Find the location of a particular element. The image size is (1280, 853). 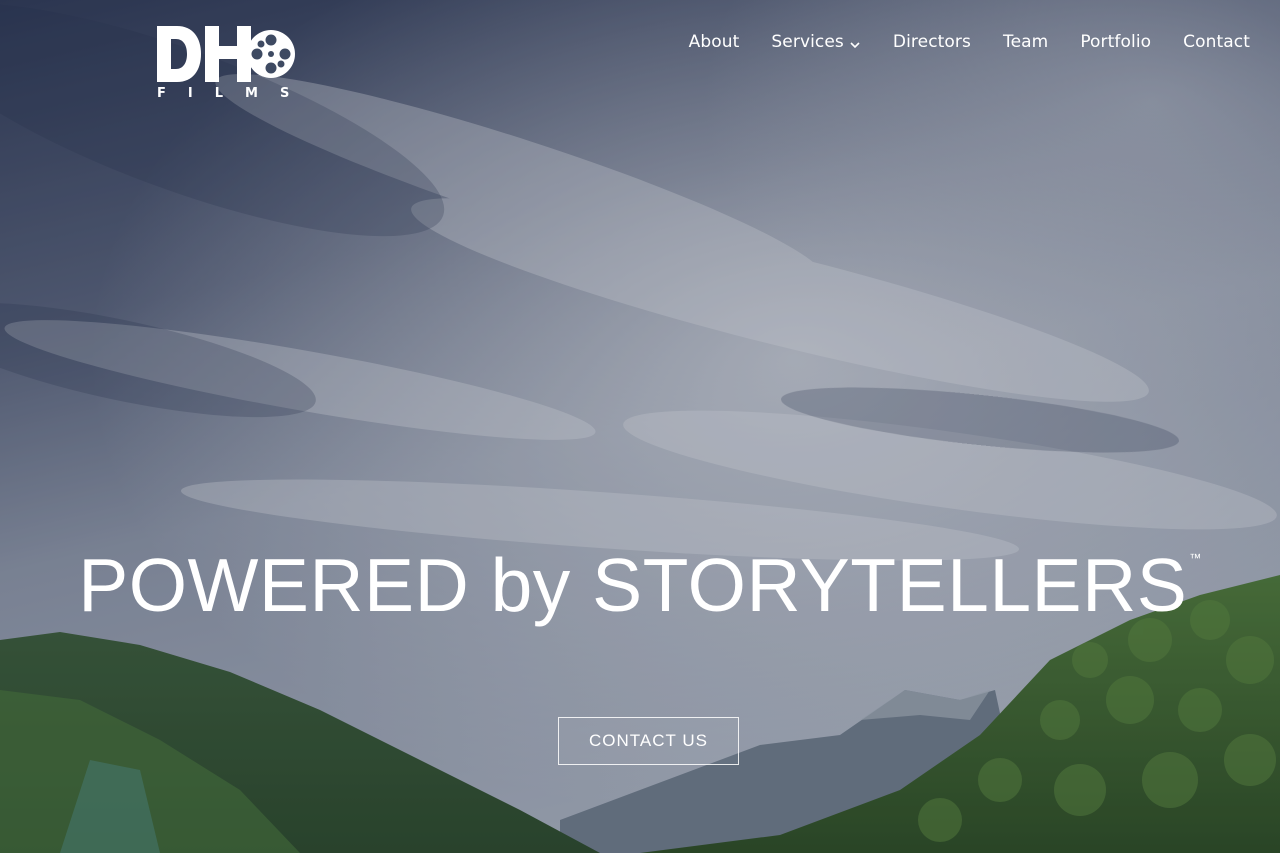

nav-item-label: Team is located at coordinates (1025, 42).